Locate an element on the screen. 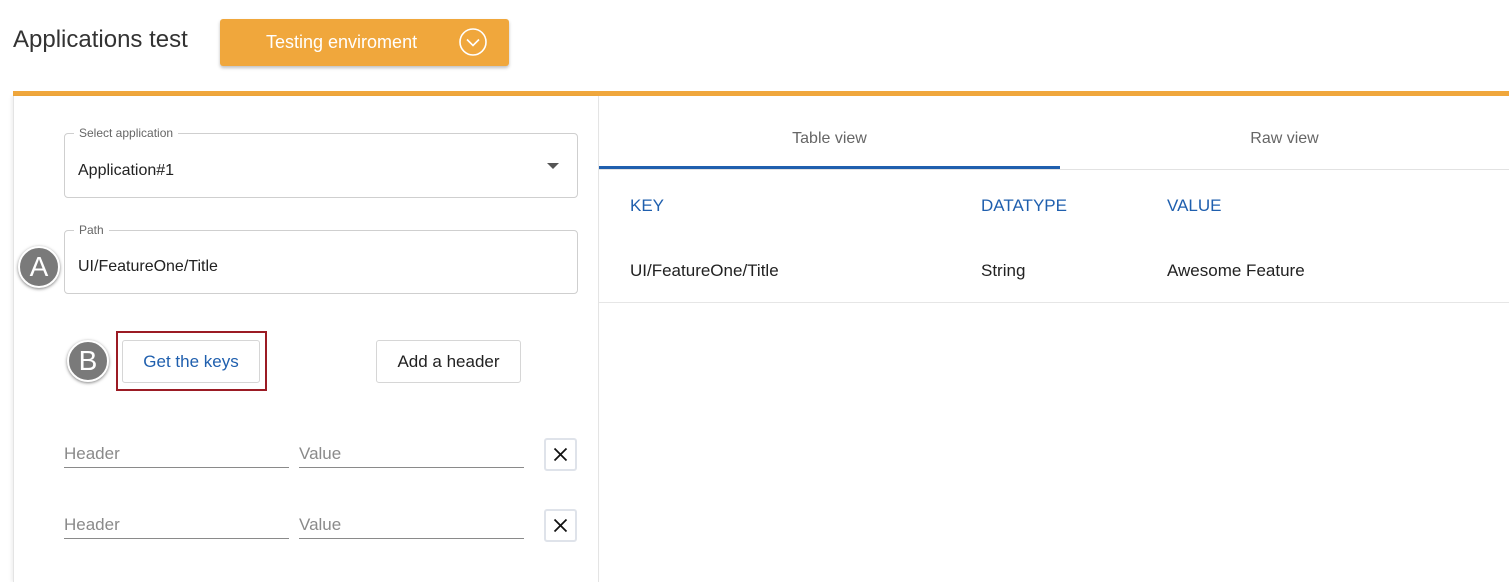  application-select: Select application Application#1 is located at coordinates (321, 162).